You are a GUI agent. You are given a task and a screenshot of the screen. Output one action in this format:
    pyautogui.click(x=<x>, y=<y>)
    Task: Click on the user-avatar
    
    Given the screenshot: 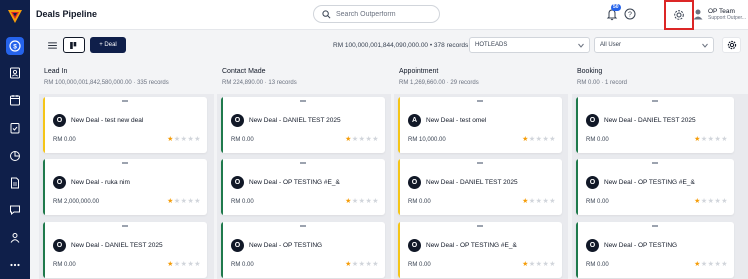 What is the action you would take?
    pyautogui.click(x=698, y=14)
    